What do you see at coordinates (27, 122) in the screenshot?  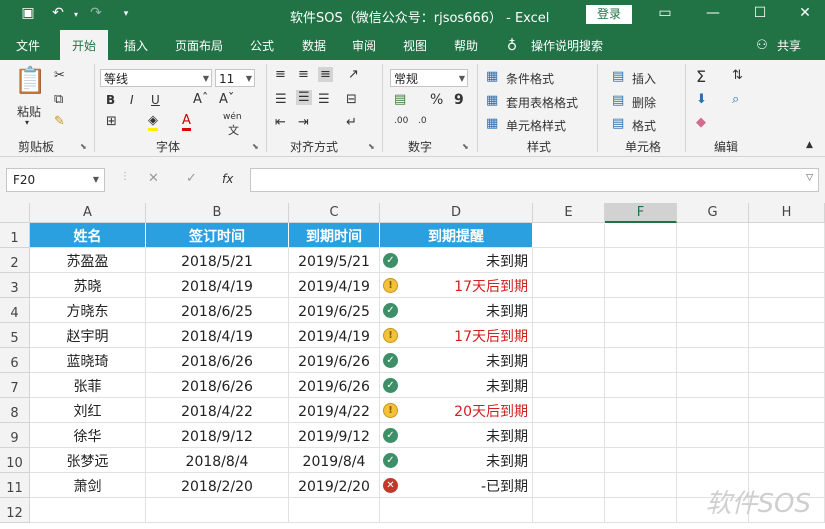 I see `paste-dropdown-icon: ▾` at bounding box center [27, 122].